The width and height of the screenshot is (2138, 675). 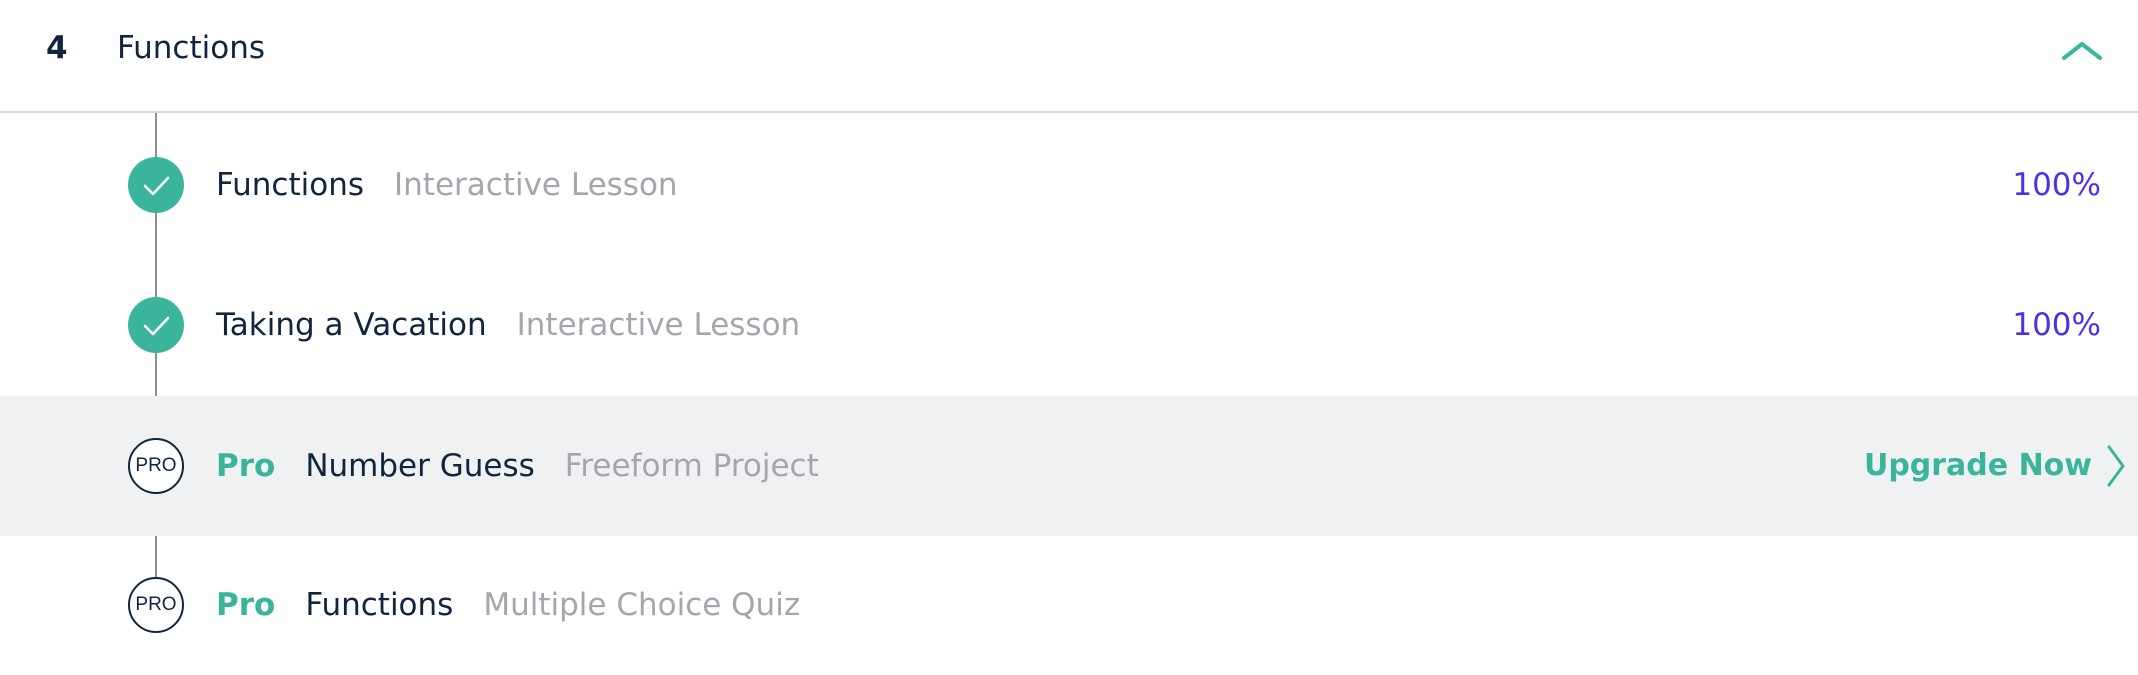 What do you see at coordinates (420, 466) in the screenshot?
I see `lesson-title: Number Guess` at bounding box center [420, 466].